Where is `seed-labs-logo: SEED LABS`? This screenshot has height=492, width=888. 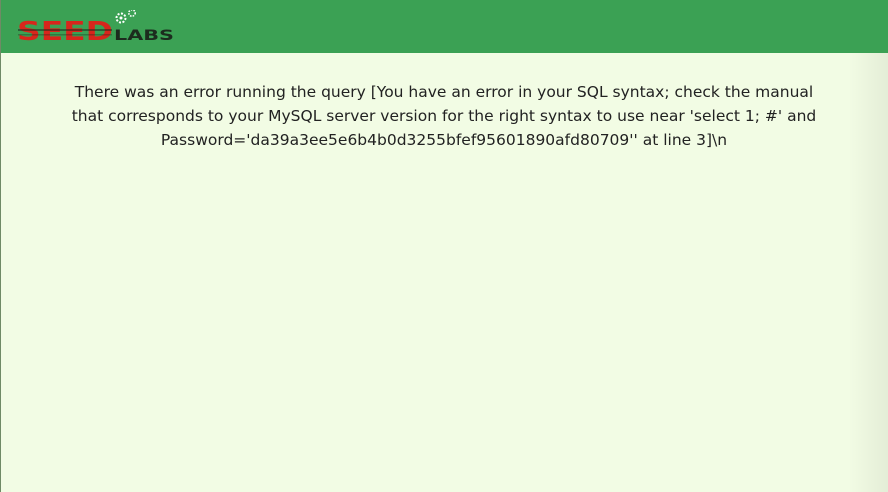 seed-labs-logo: SEED LABS is located at coordinates (97, 27).